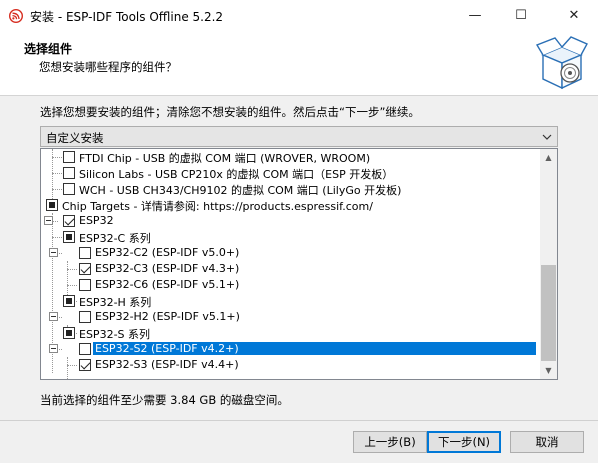 This screenshot has height=463, width=598. I want to click on tree-item-label: ESP32-S3 (ESP-IDF v4.4+), so click(167, 364).